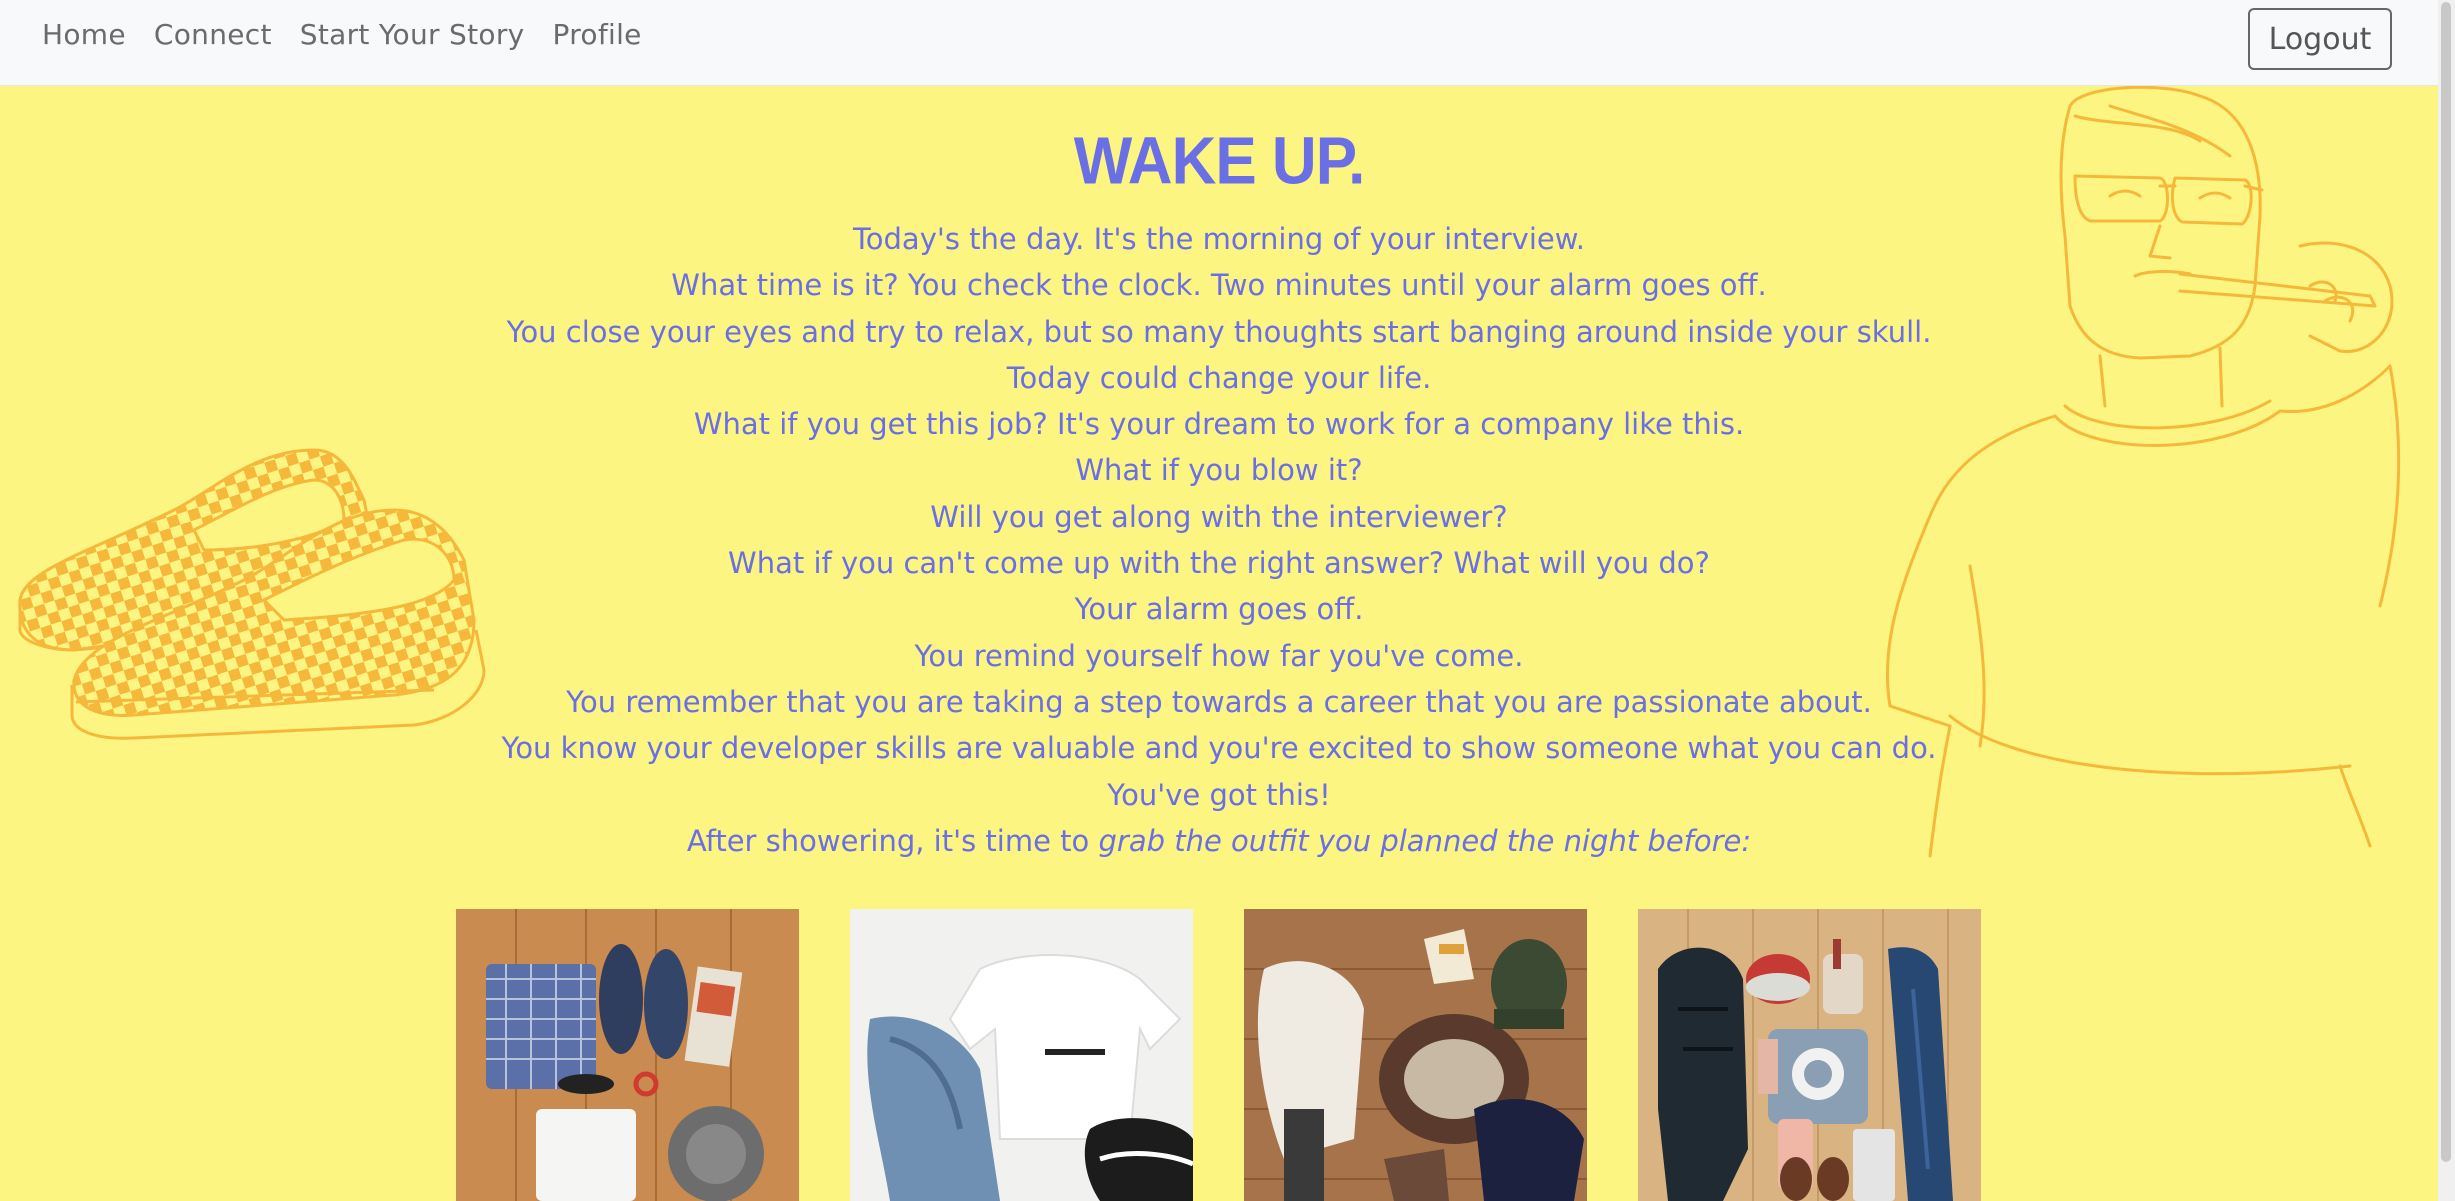 Image resolution: width=2455 pixels, height=1201 pixels. Describe the element at coordinates (1219, 470) in the screenshot. I see `story-line: What if you blow it?` at that location.